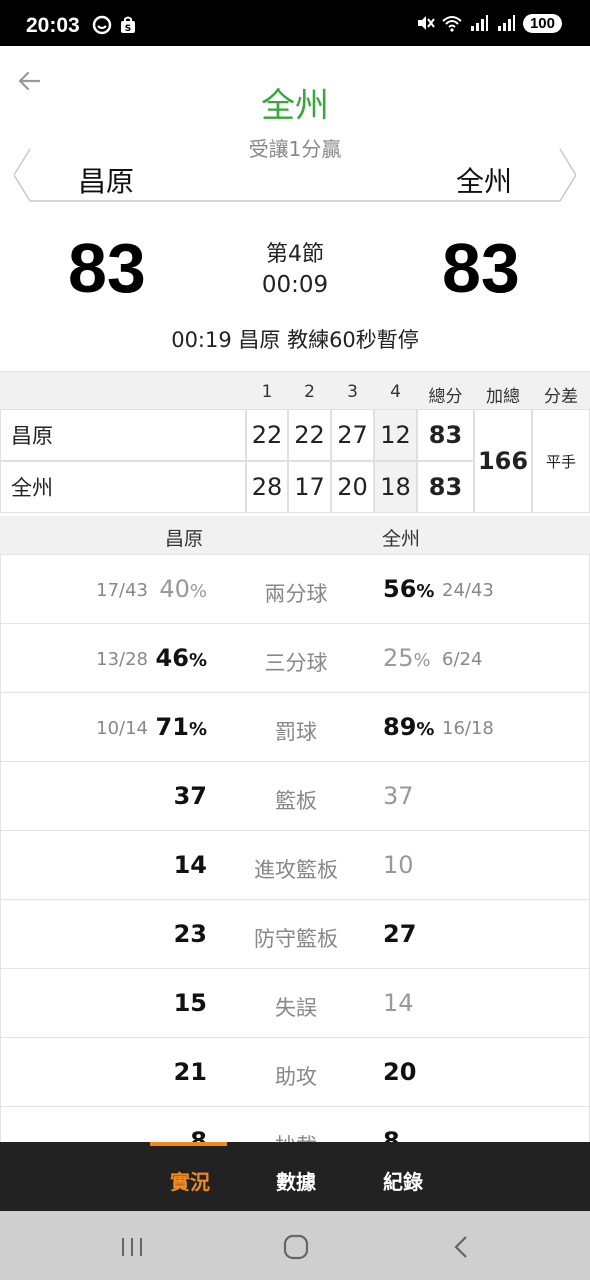 This screenshot has width=590, height=1280. What do you see at coordinates (296, 1180) in the screenshot?
I see `tab-stats: 數據` at bounding box center [296, 1180].